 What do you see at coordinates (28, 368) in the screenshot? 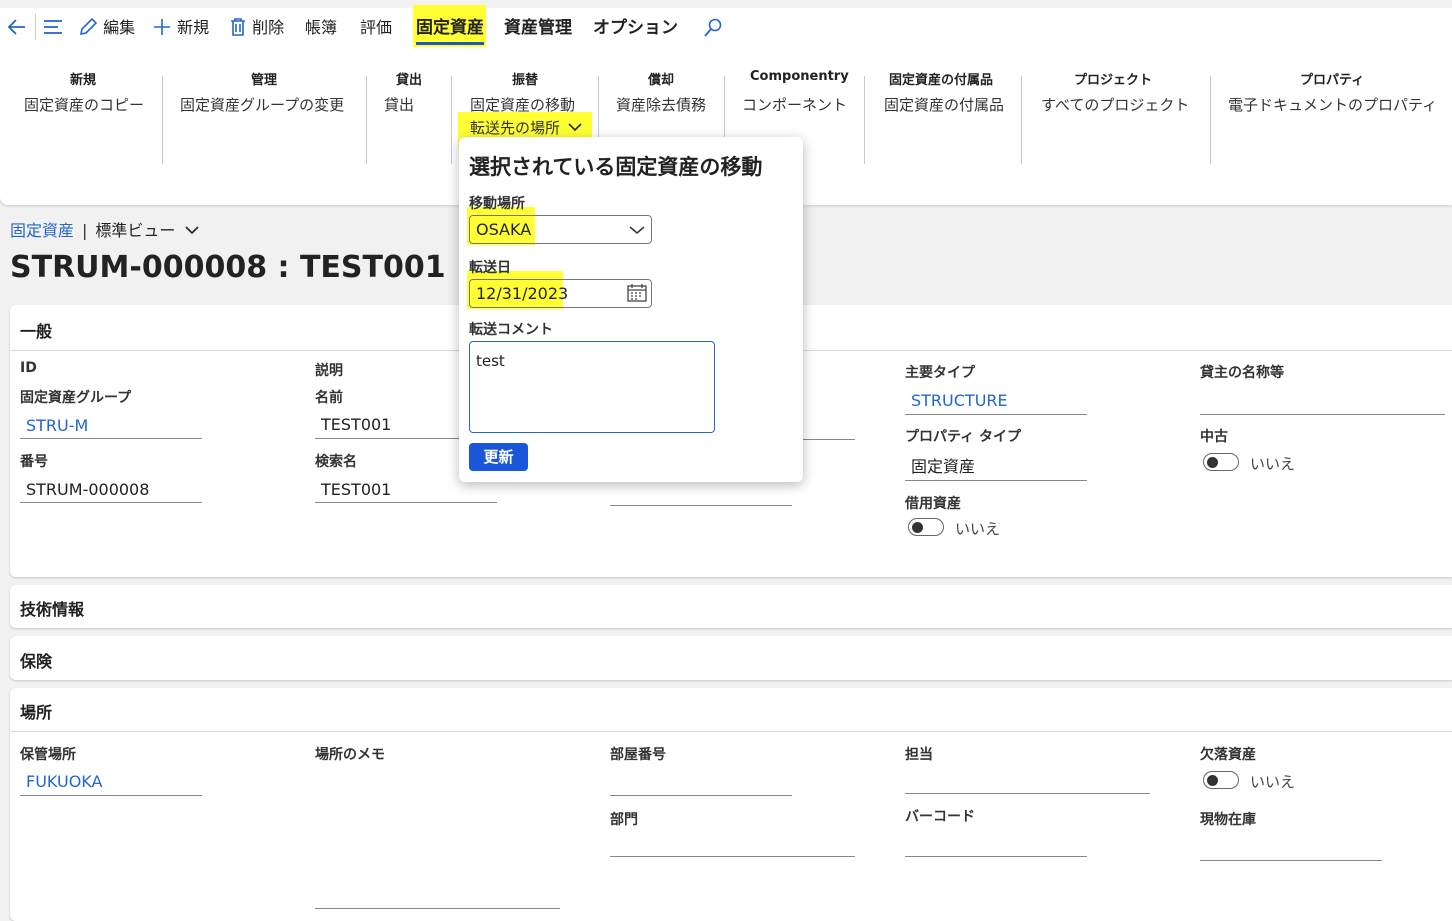
I see `id-group-header: ID` at bounding box center [28, 368].